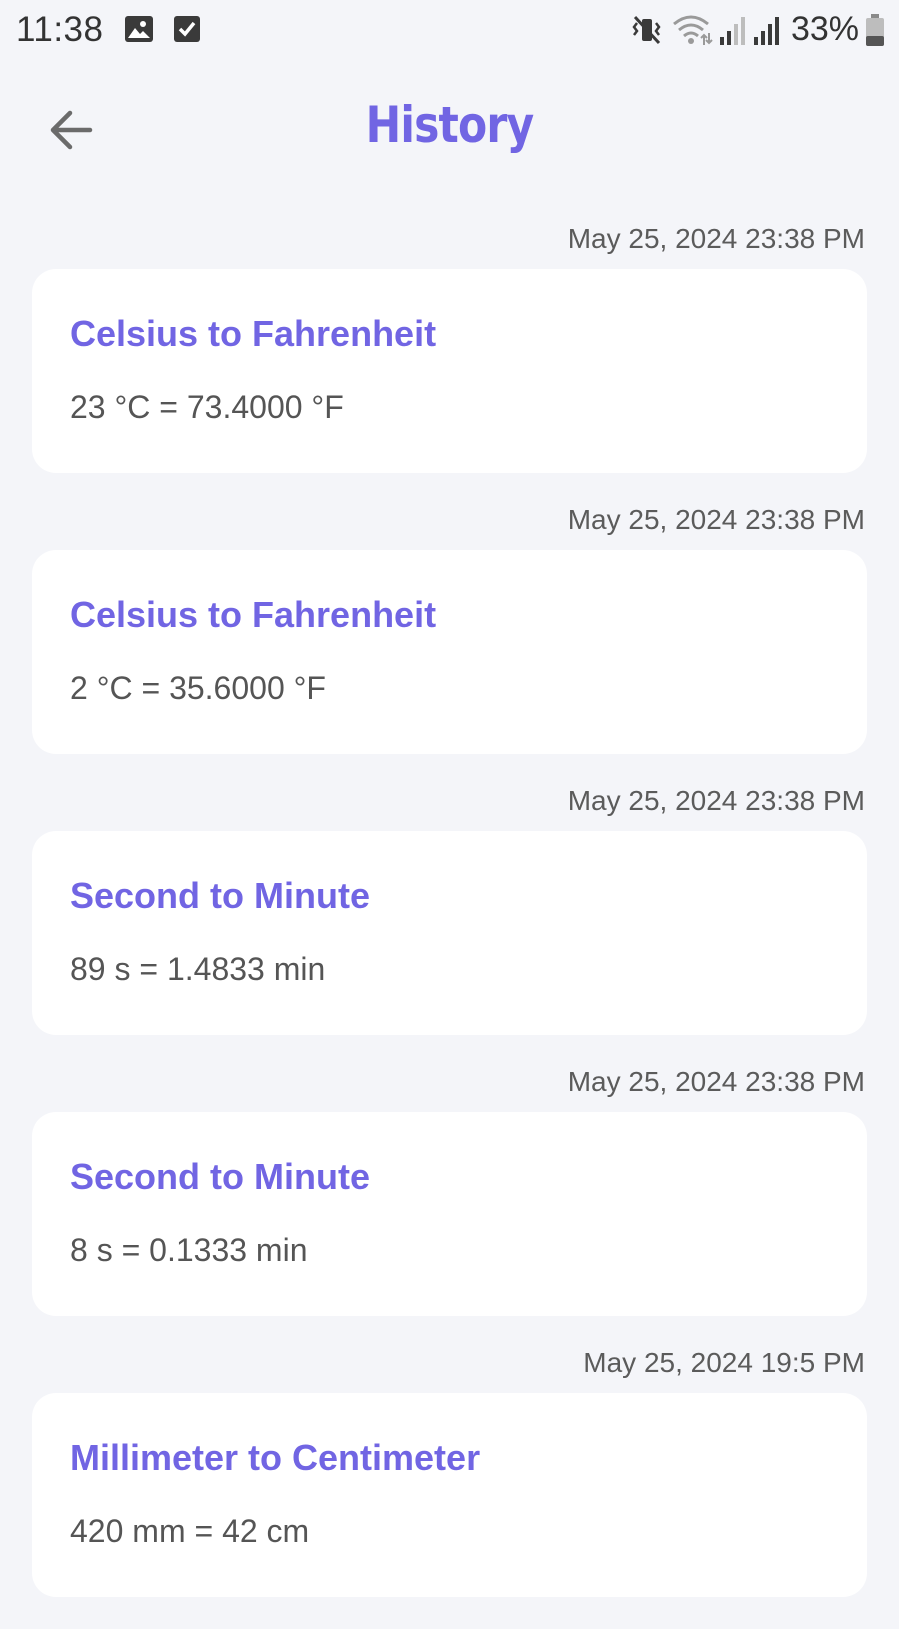 This screenshot has height=1629, width=899. I want to click on status-notification-icons, so click(163, 29).